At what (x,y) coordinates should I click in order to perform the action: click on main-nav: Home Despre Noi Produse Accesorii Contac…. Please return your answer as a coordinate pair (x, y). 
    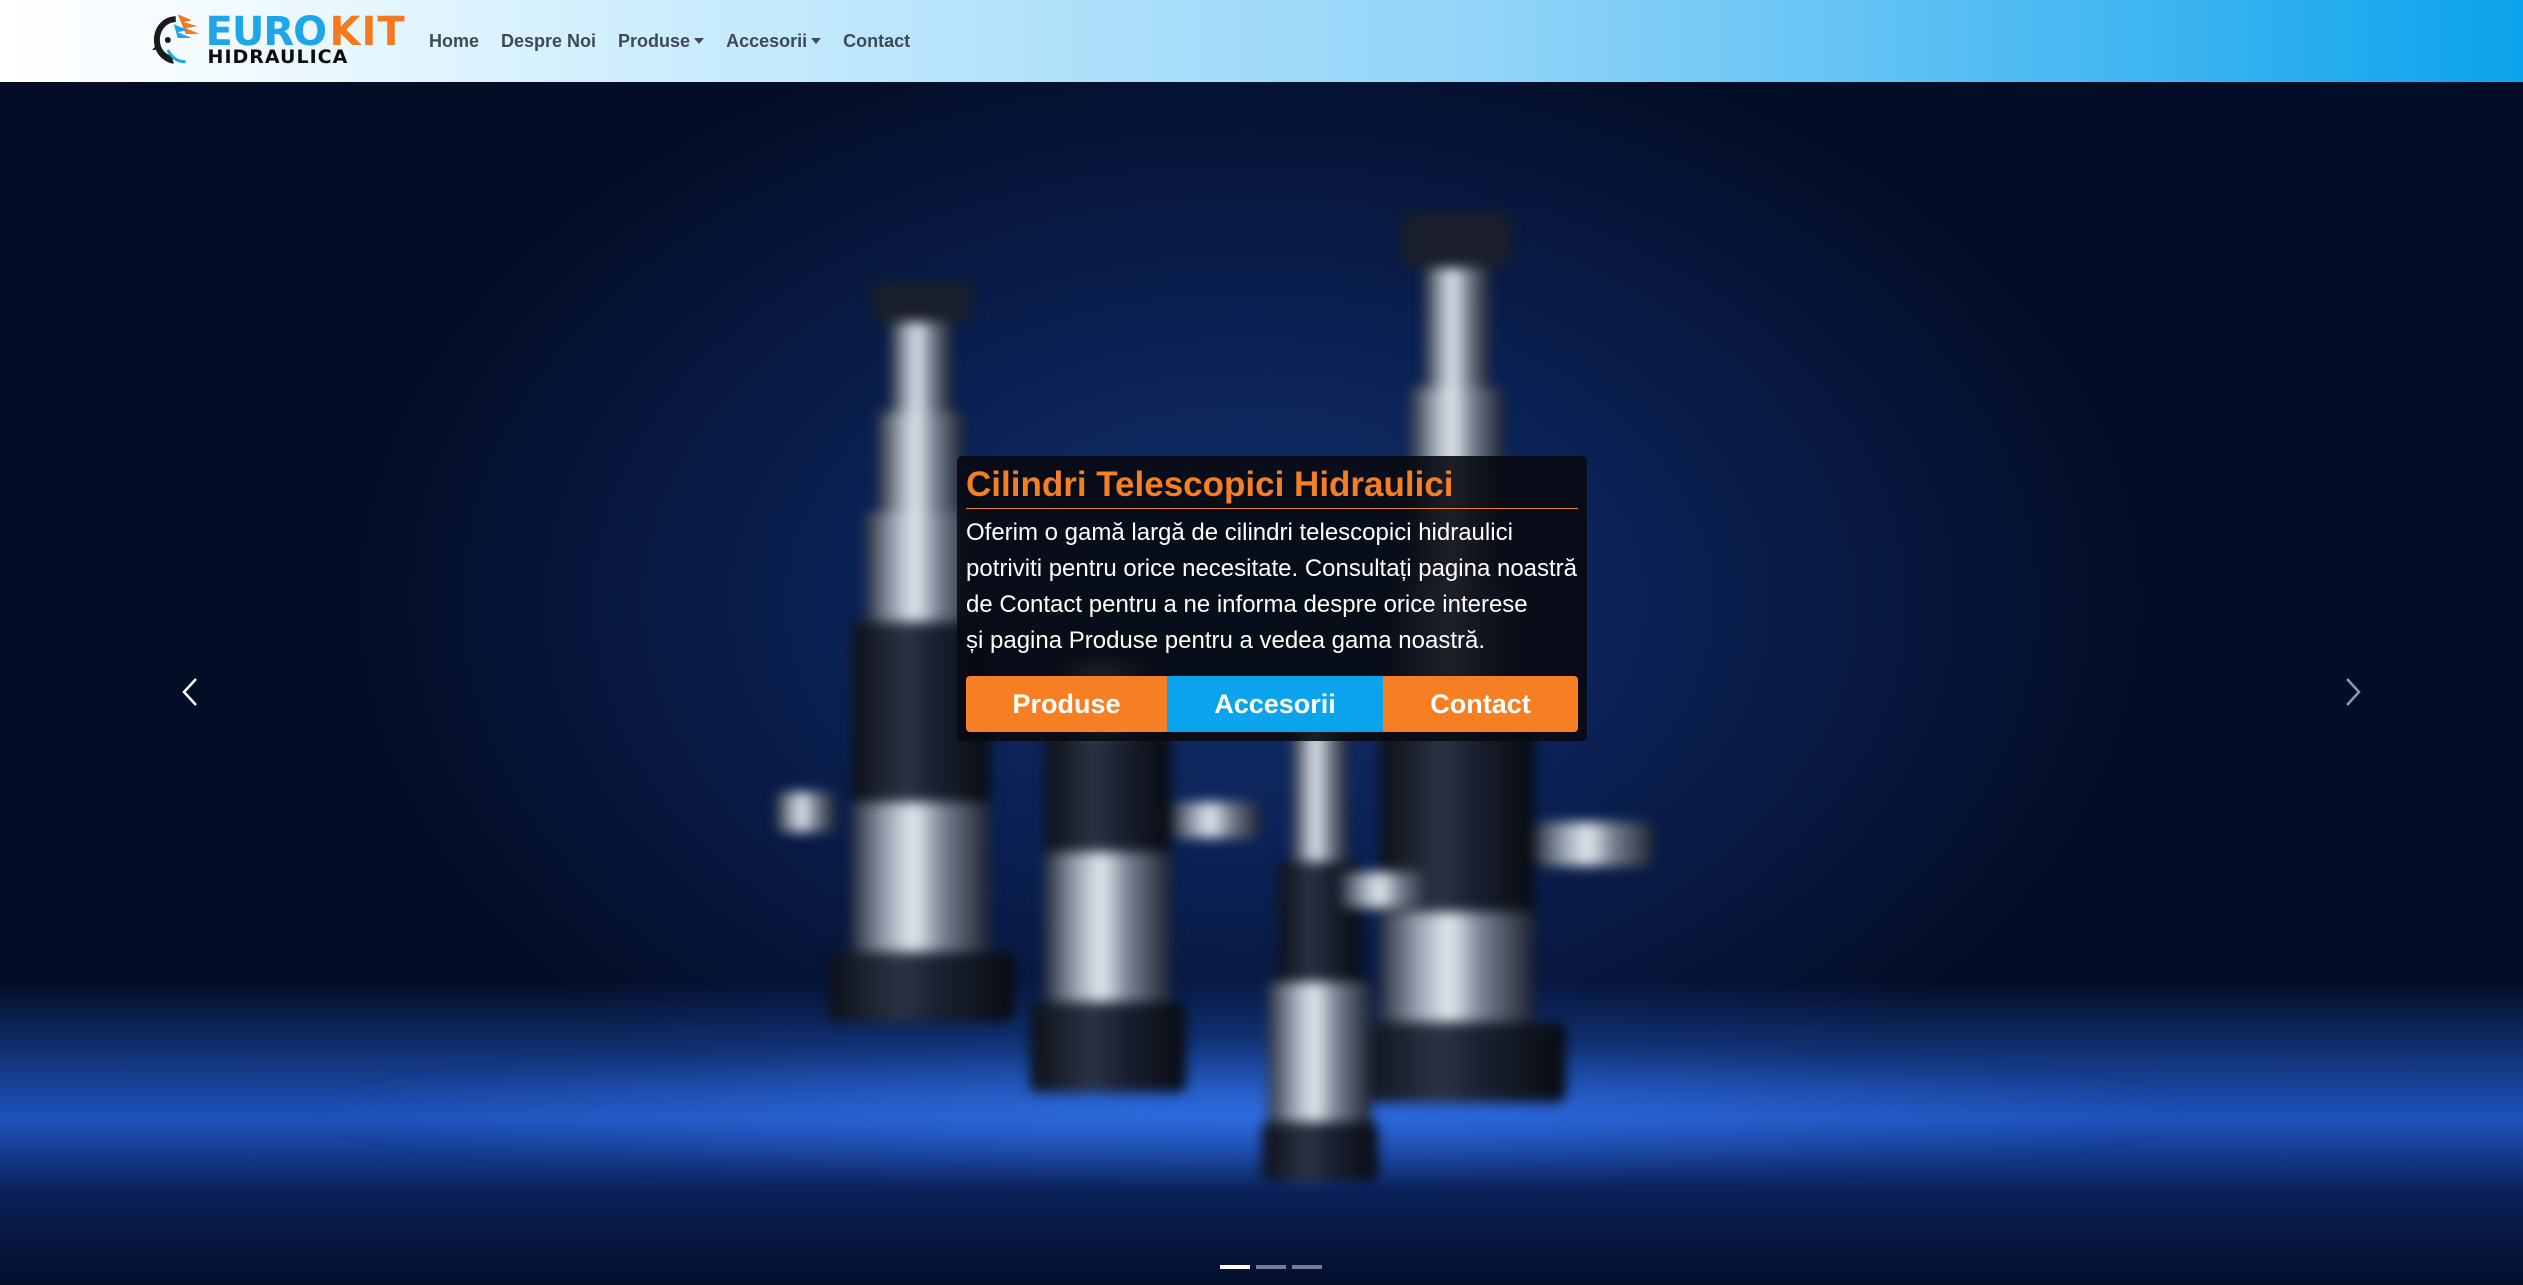
    Looking at the image, I should click on (669, 41).